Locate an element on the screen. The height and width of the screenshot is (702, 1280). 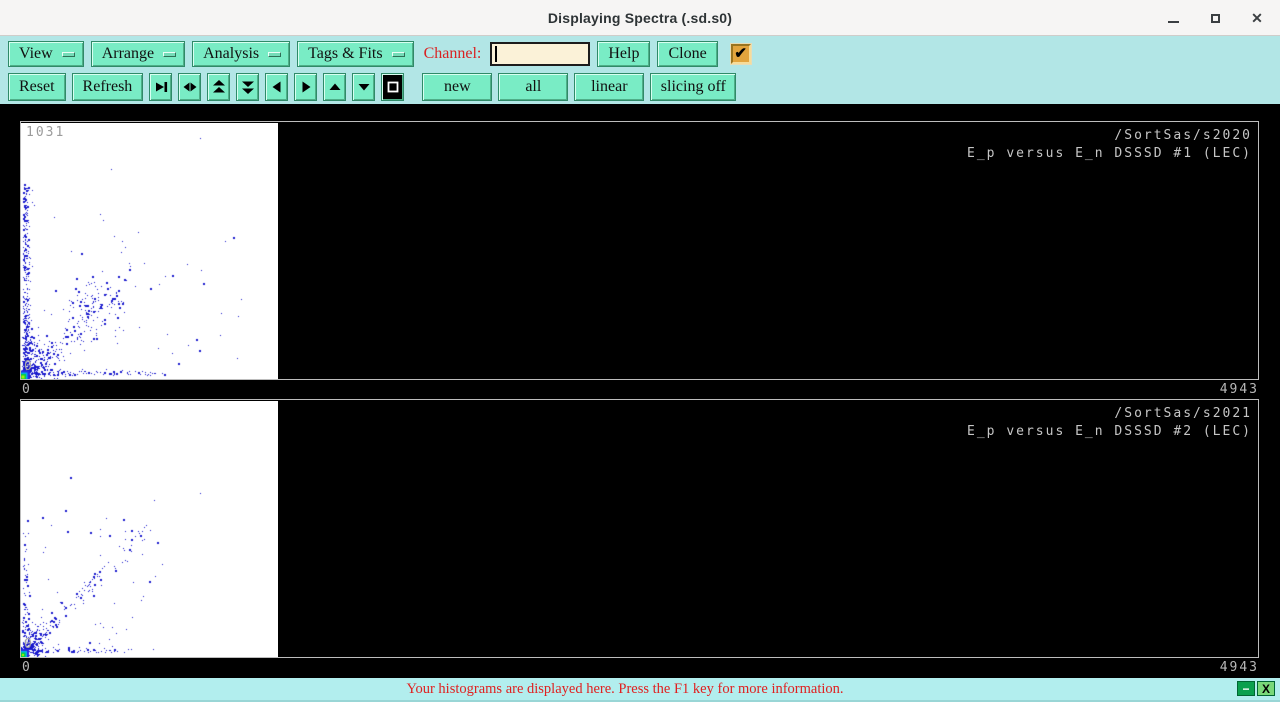
view-menu-button: View is located at coordinates (46, 54).